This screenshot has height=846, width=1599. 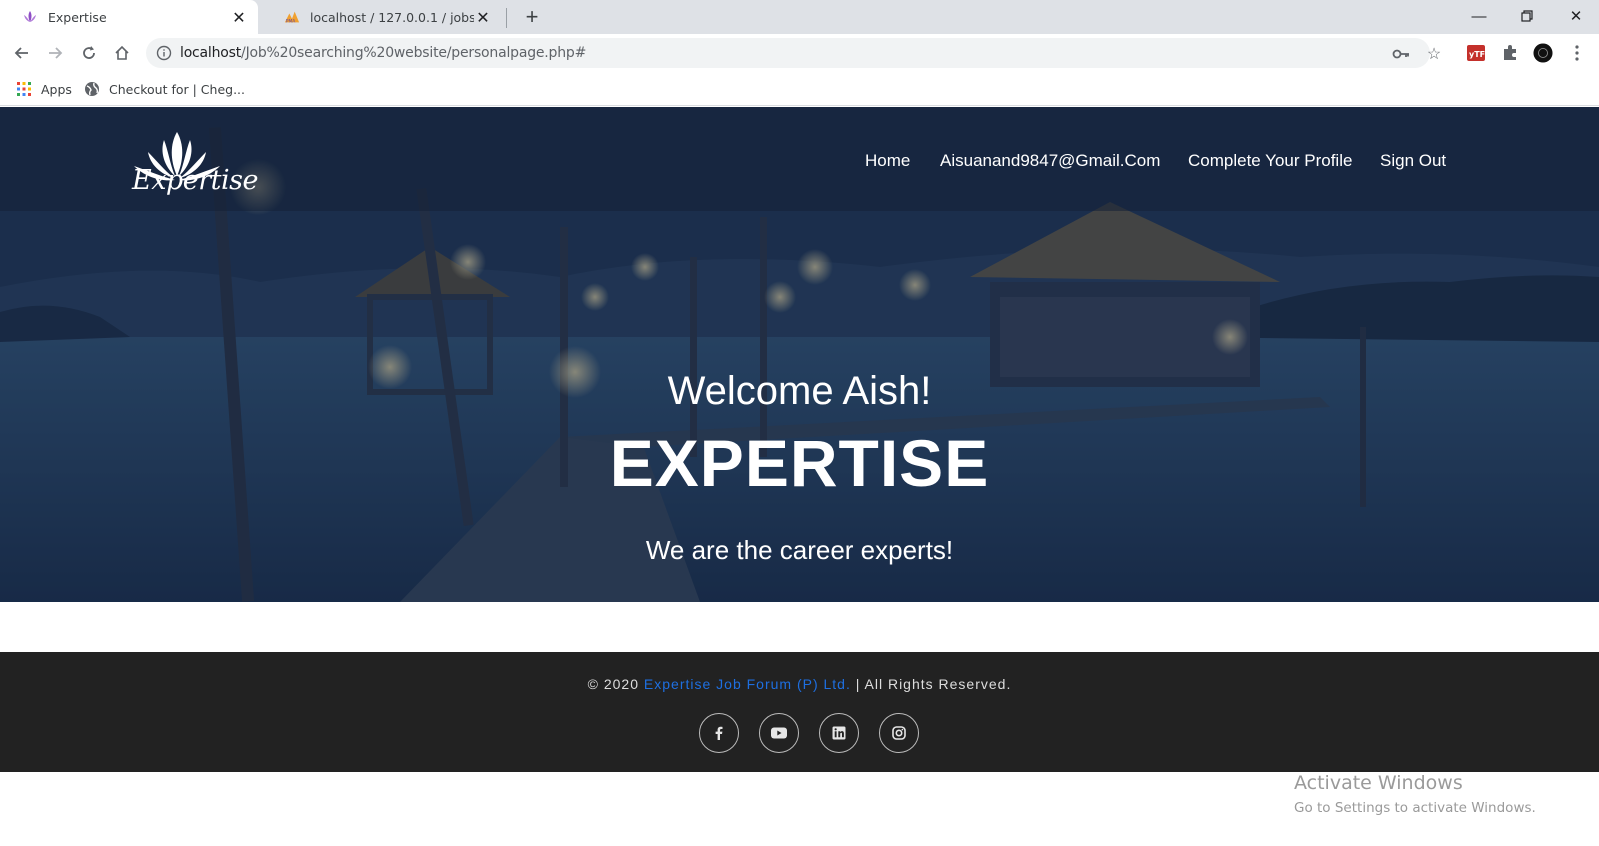 What do you see at coordinates (719, 733) in the screenshot?
I see `facebook-icon` at bounding box center [719, 733].